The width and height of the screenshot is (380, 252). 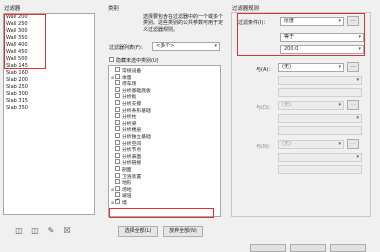 What do you see at coordinates (164, 143) in the screenshot?
I see `category-item: 分析空间` at bounding box center [164, 143].